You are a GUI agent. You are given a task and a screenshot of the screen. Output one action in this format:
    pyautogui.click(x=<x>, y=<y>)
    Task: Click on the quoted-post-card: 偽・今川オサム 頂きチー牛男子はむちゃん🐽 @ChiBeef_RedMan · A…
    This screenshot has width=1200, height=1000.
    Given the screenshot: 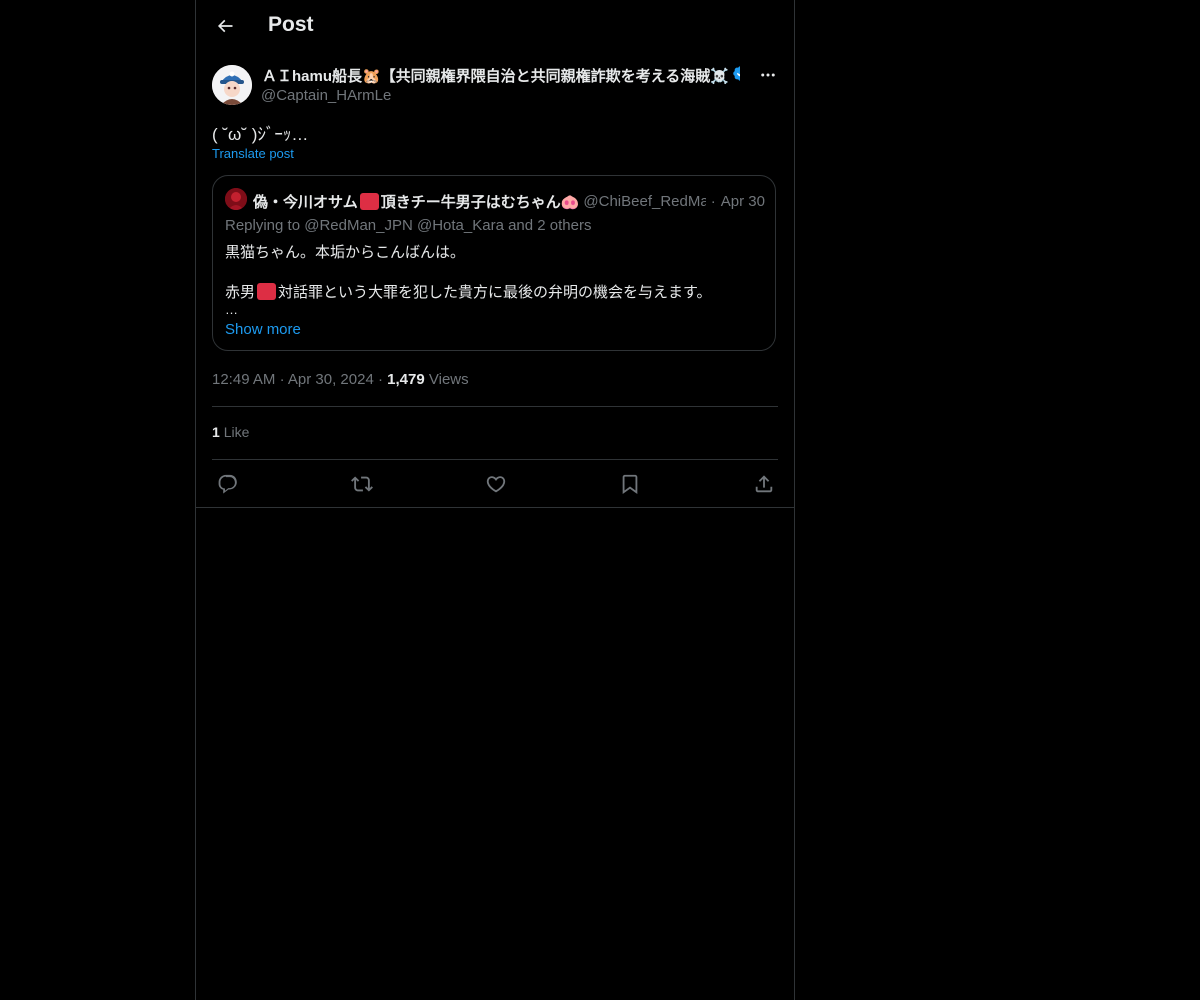 What is the action you would take?
    pyautogui.click(x=494, y=263)
    